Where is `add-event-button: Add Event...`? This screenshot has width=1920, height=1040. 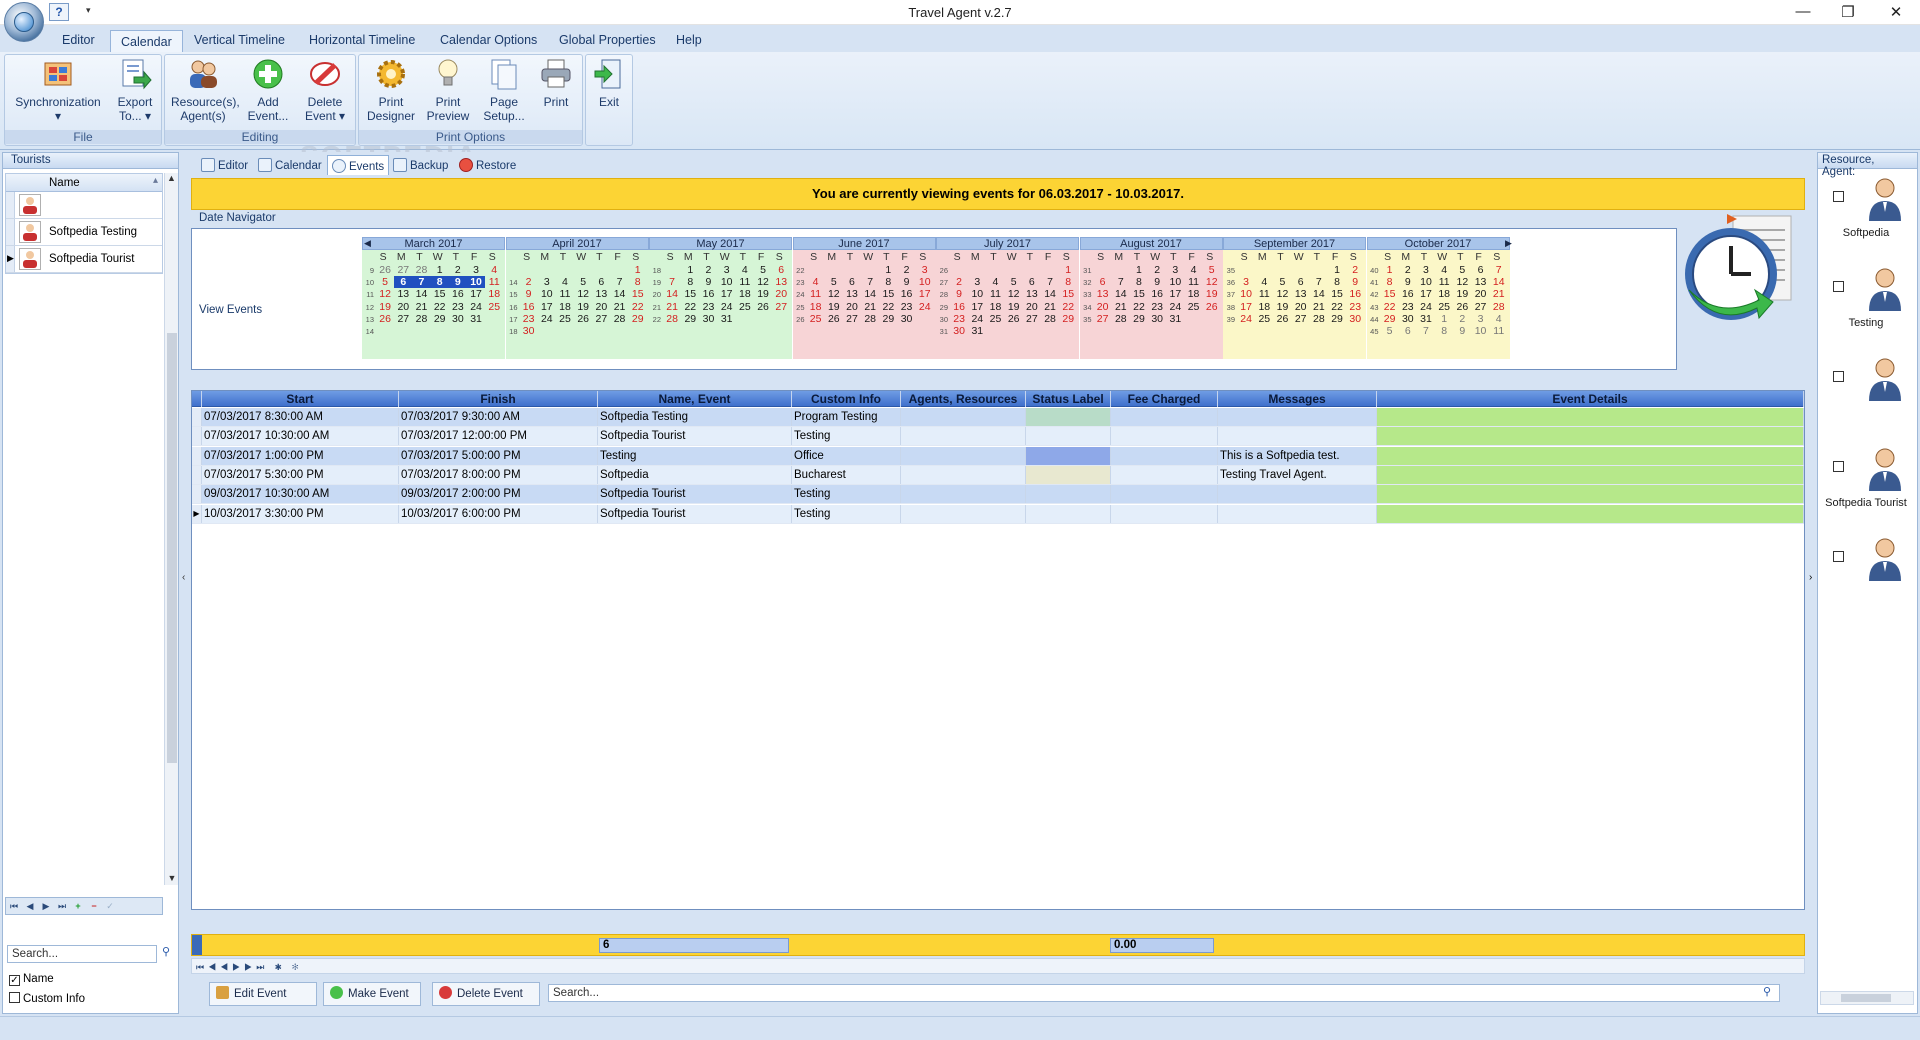 add-event-button: Add Event... is located at coordinates (268, 90).